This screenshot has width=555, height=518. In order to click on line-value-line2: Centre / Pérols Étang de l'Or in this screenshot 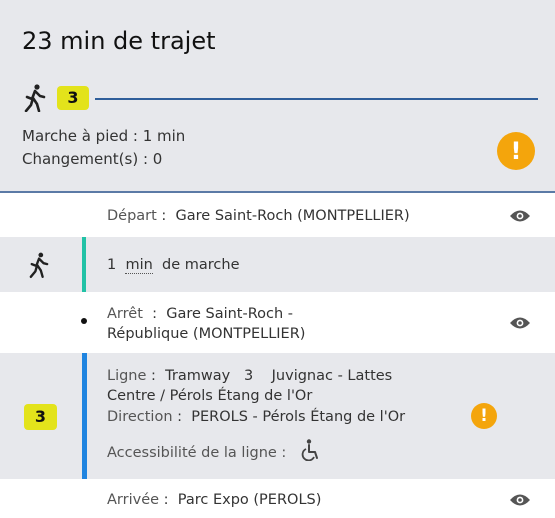, I will do `click(210, 396)`.